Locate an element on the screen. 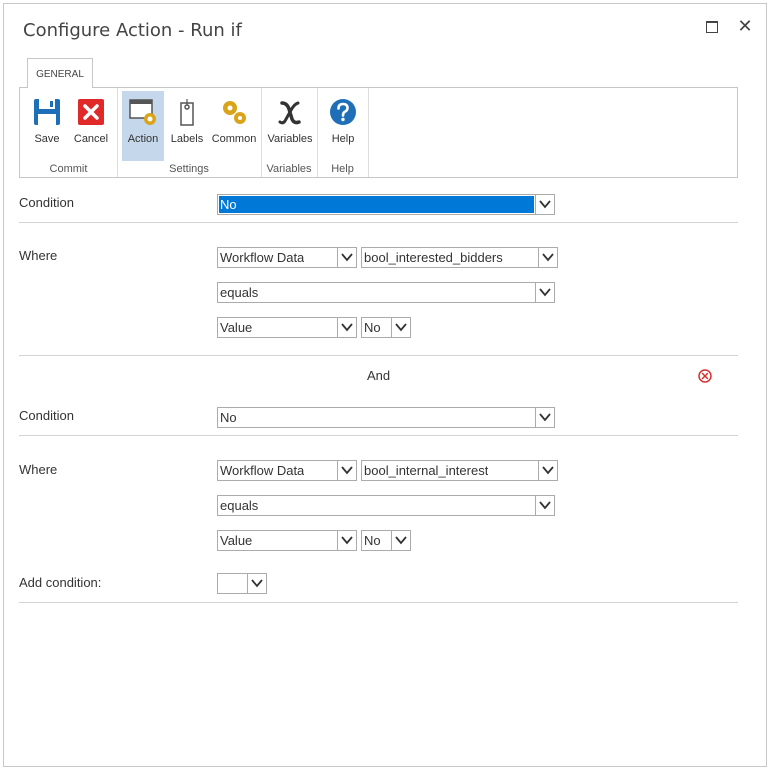  common-label: Common is located at coordinates (234, 139).